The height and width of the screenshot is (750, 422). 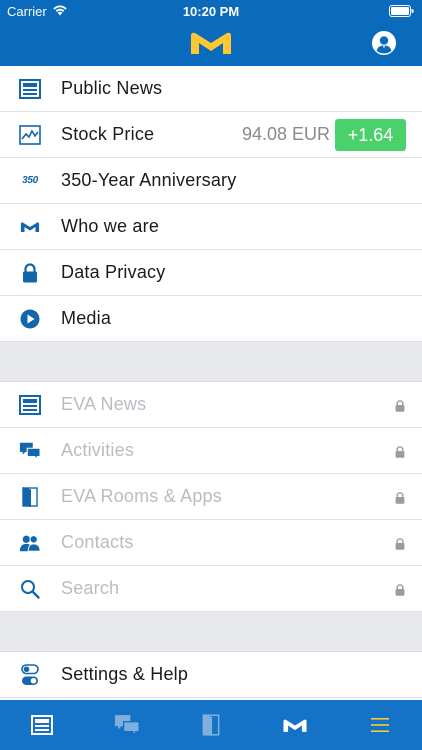 I want to click on menu-item-media: Media, so click(x=211, y=319).